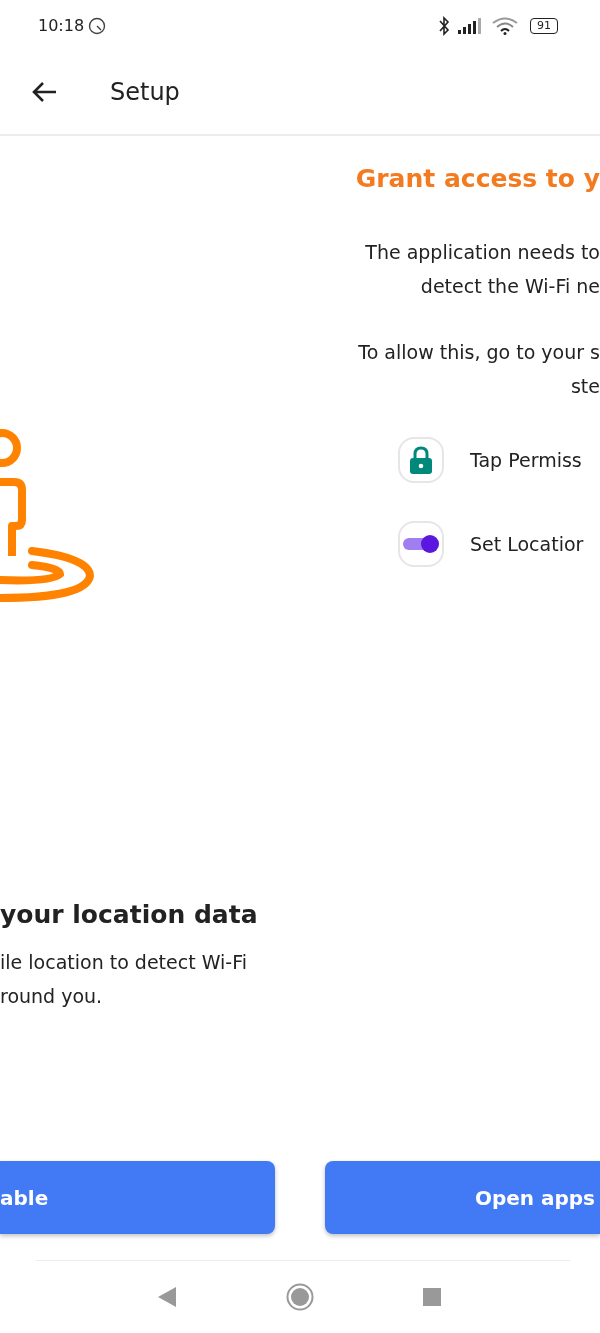  I want to click on step-text: Set Locatior, so click(527, 543).